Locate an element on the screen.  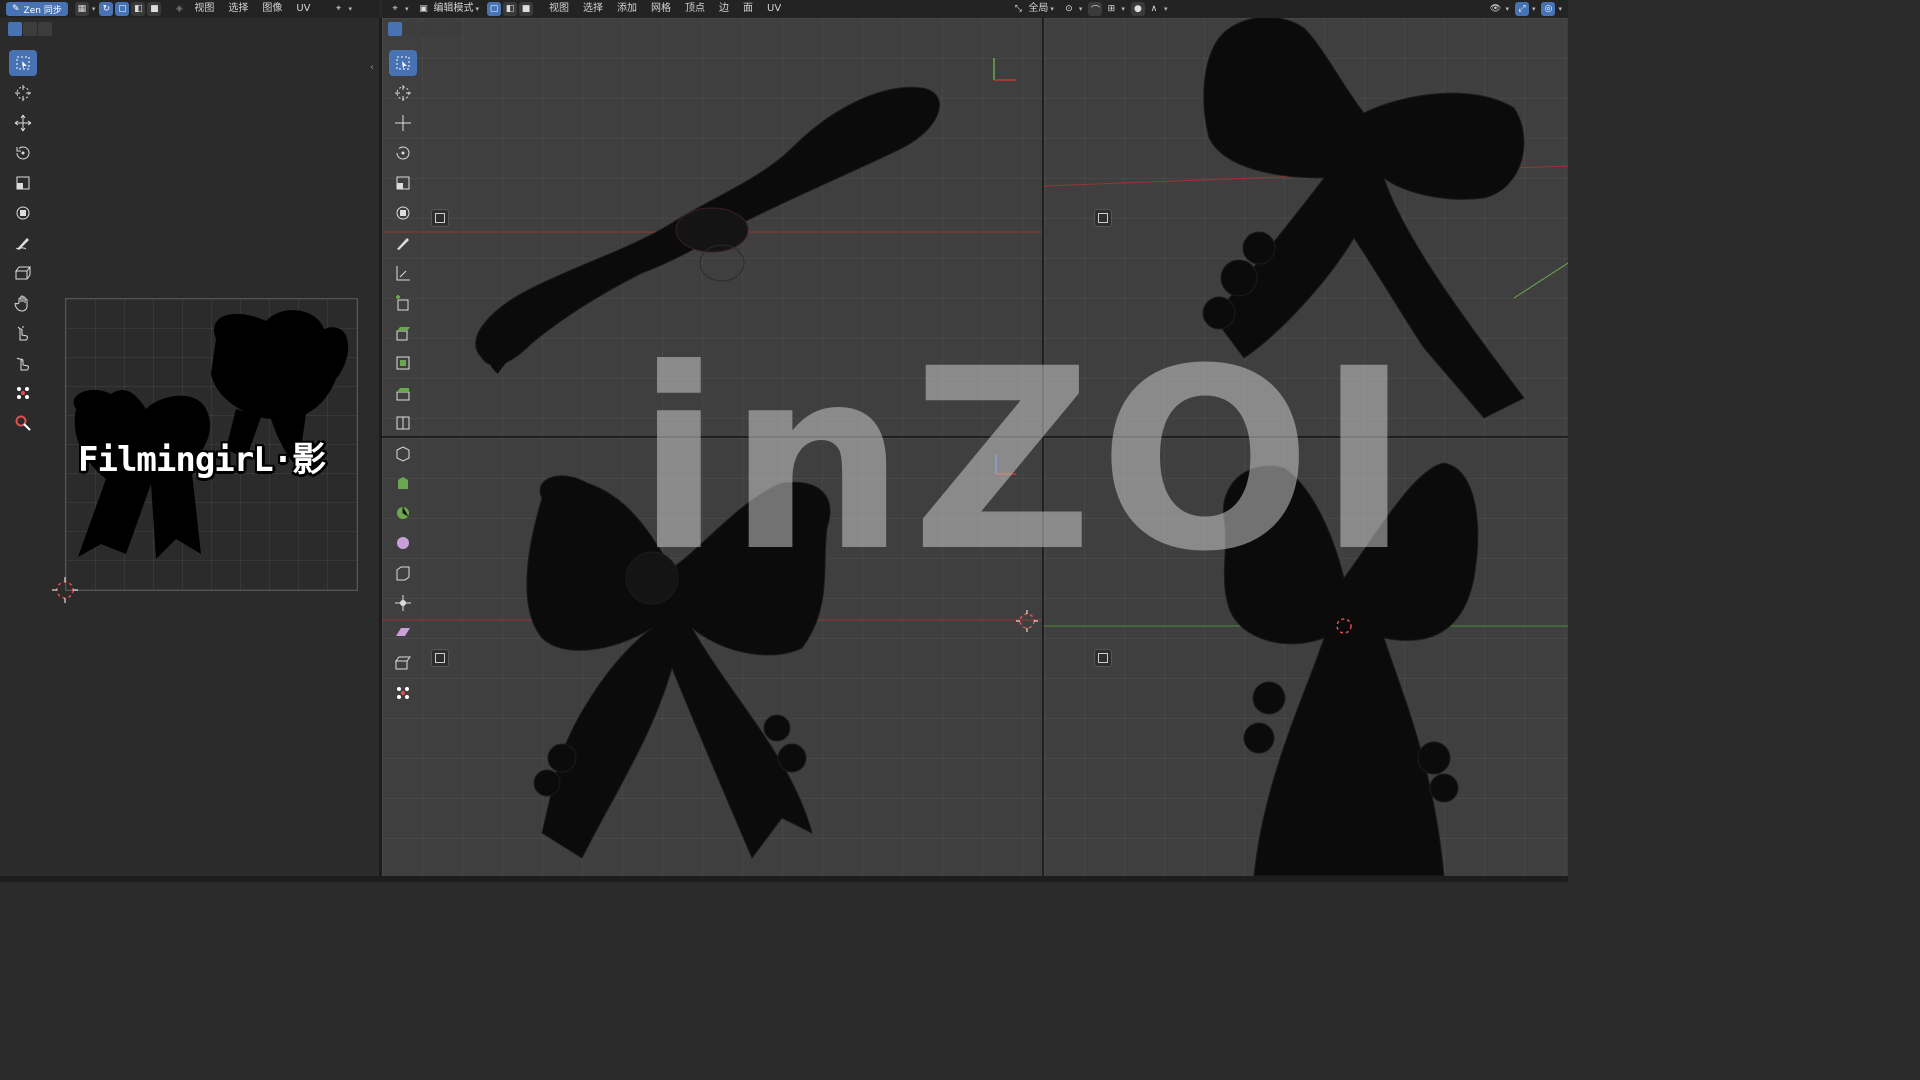
edge-mode-icon: ◧ is located at coordinates (510, 9).